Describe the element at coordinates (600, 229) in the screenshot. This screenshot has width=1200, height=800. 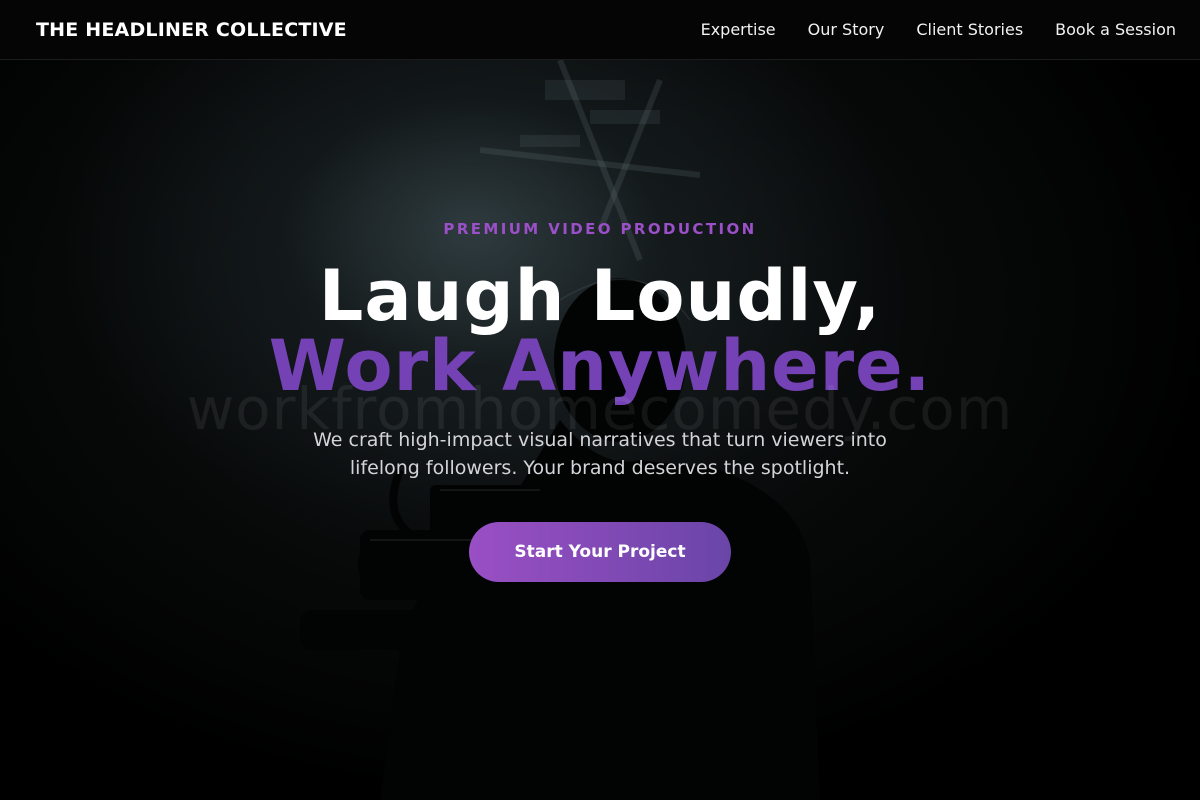
I see `hero-eyebrow: PREMIUM VIDEO PRODUCTION` at that location.